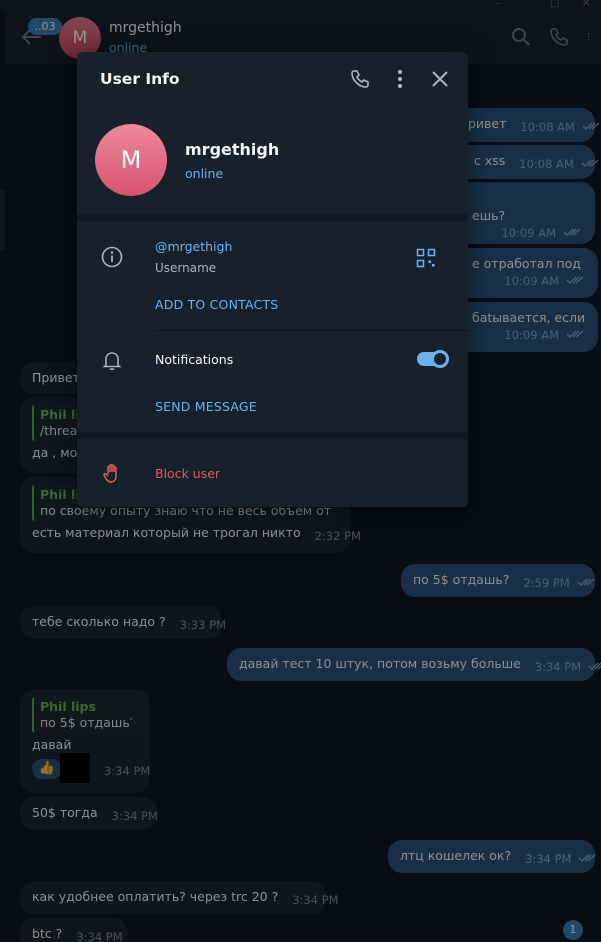 Image resolution: width=601 pixels, height=942 pixels. What do you see at coordinates (193, 246) in the screenshot?
I see `username-value: @mrgethigh` at bounding box center [193, 246].